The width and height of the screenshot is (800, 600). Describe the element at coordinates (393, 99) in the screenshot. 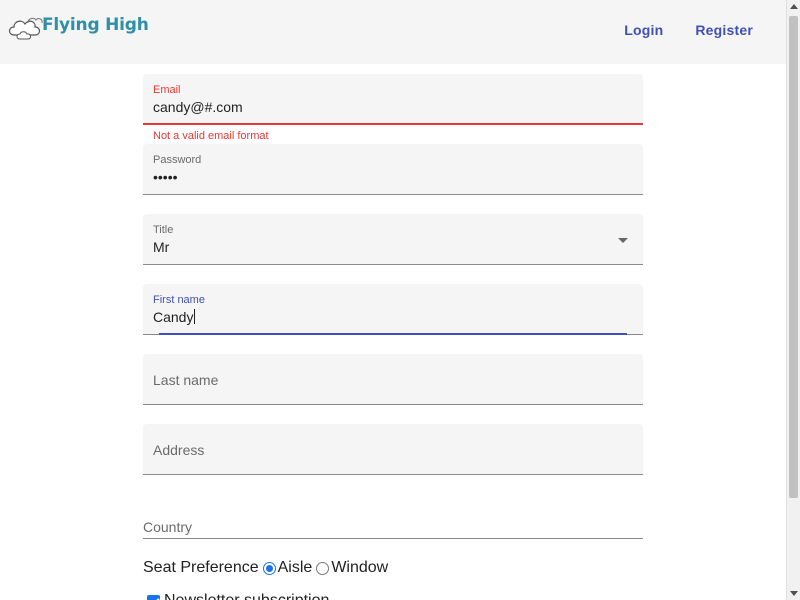

I see `email-field: Email candy@#.com` at that location.